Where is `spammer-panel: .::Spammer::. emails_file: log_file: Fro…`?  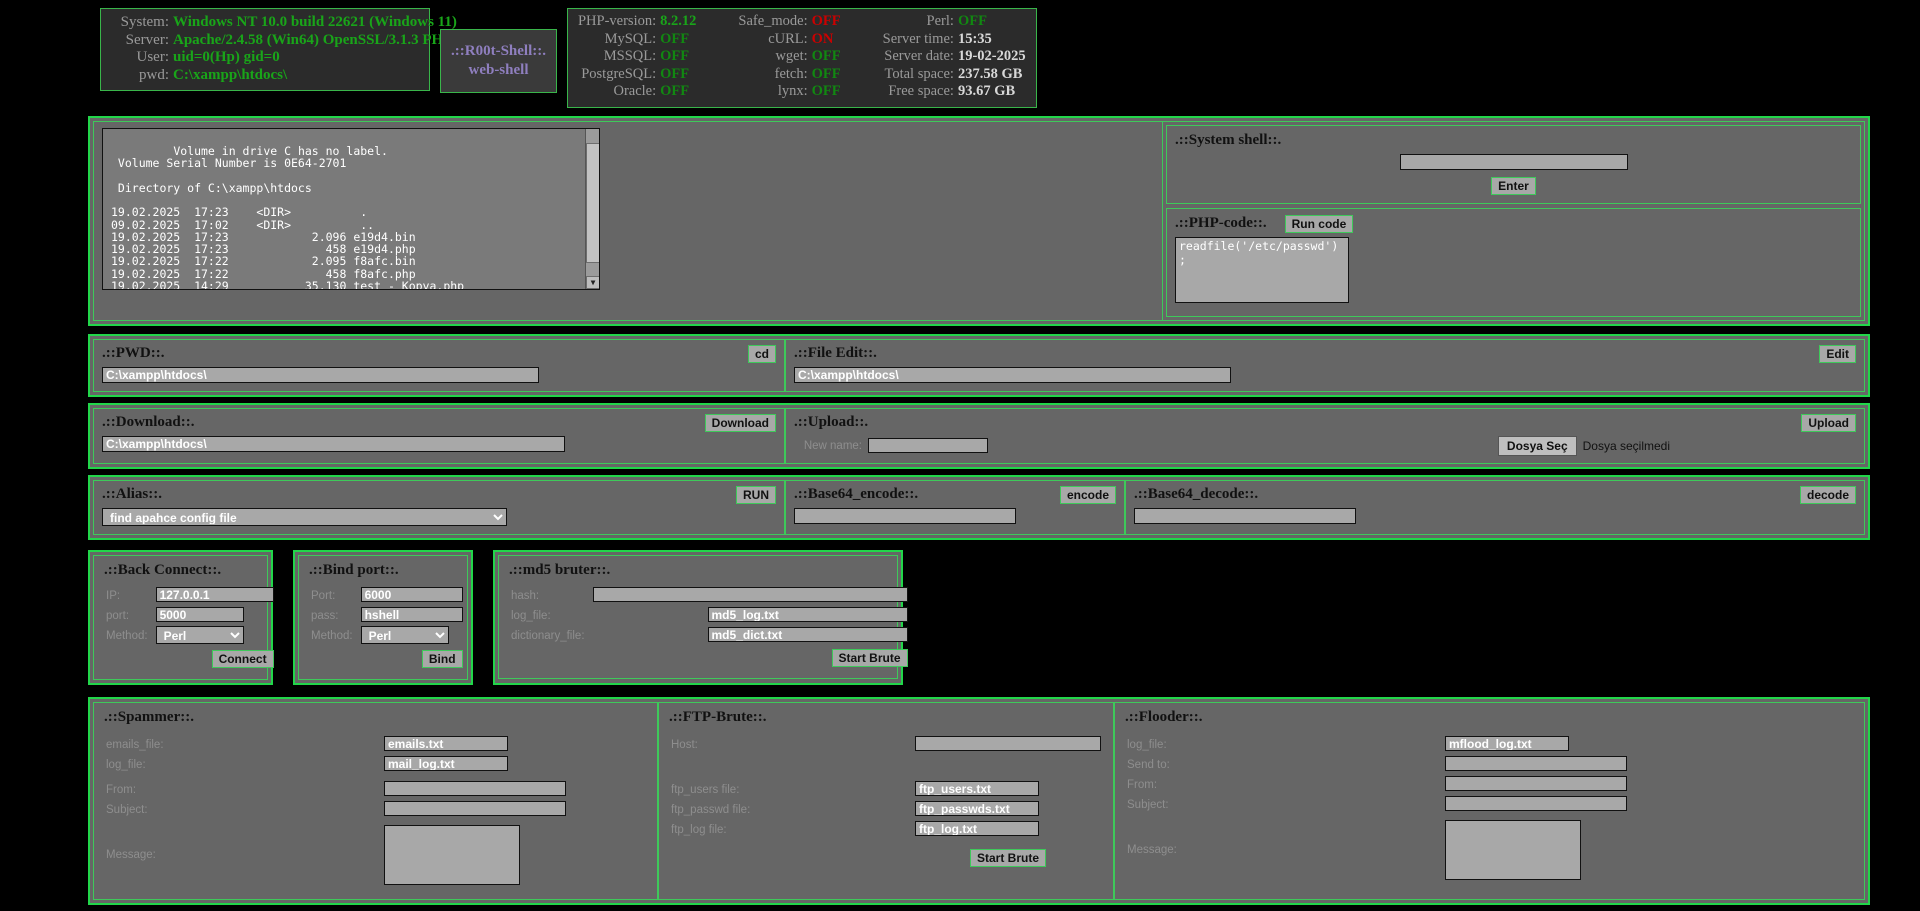 spammer-panel: .::Spammer::. emails_file: log_file: Fro… is located at coordinates (375, 800).